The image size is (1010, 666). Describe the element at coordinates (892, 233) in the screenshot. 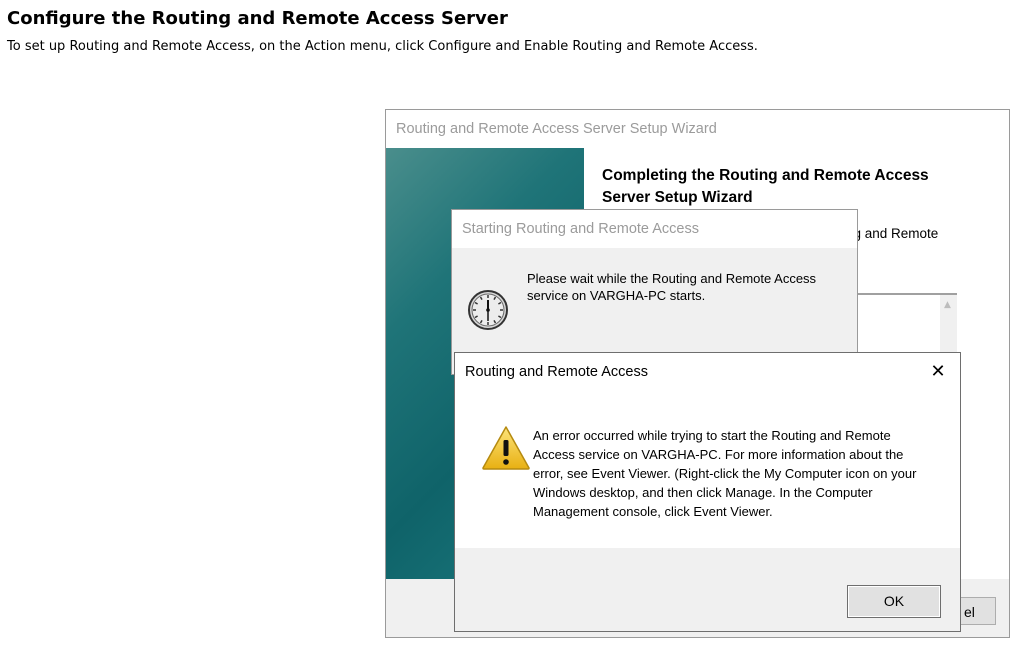

I see `wizard-description: ng and Remote` at that location.